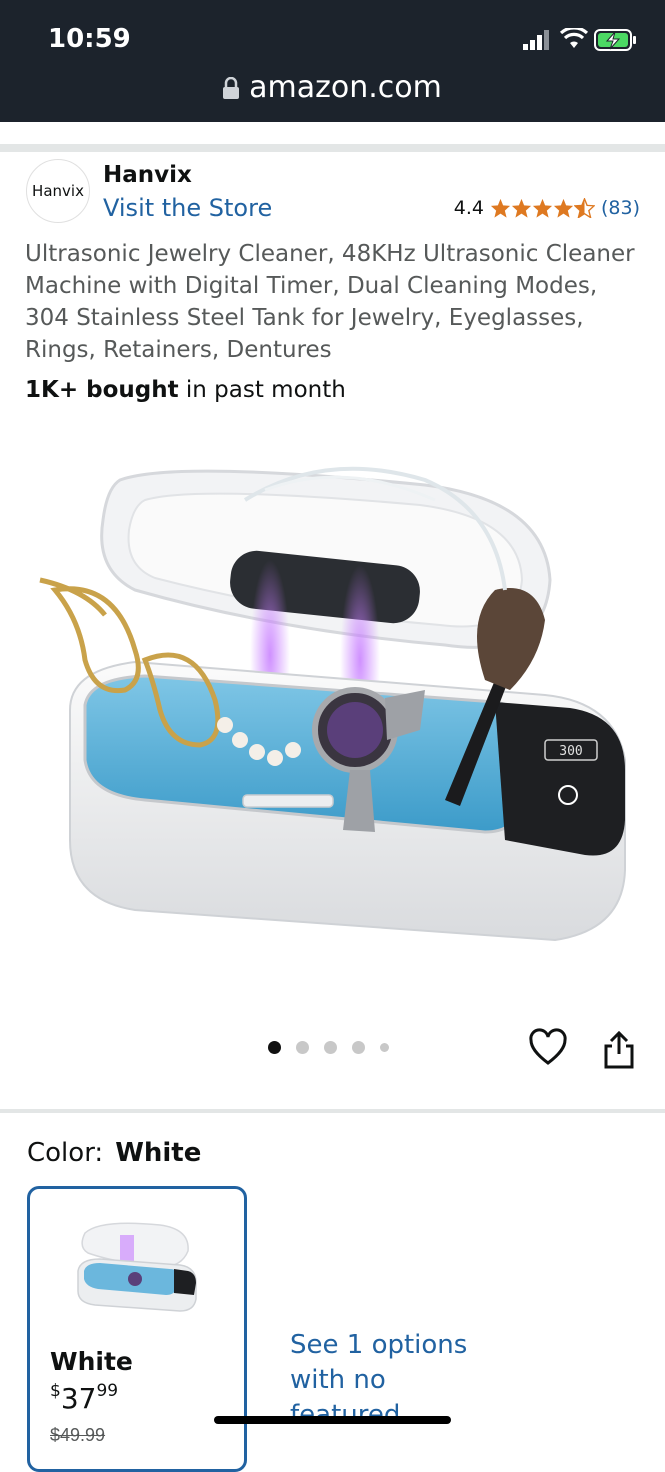 Image resolution: width=665 pixels, height=1472 pixels. What do you see at coordinates (548, 1048) in the screenshot?
I see `heart-icon` at bounding box center [548, 1048].